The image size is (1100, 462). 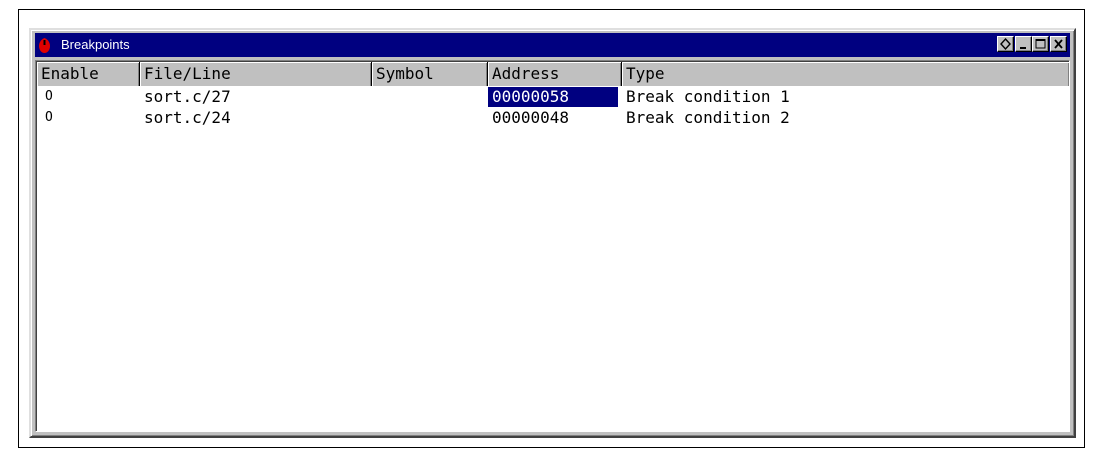 What do you see at coordinates (95, 44) in the screenshot?
I see `window-title: Breakpoints` at bounding box center [95, 44].